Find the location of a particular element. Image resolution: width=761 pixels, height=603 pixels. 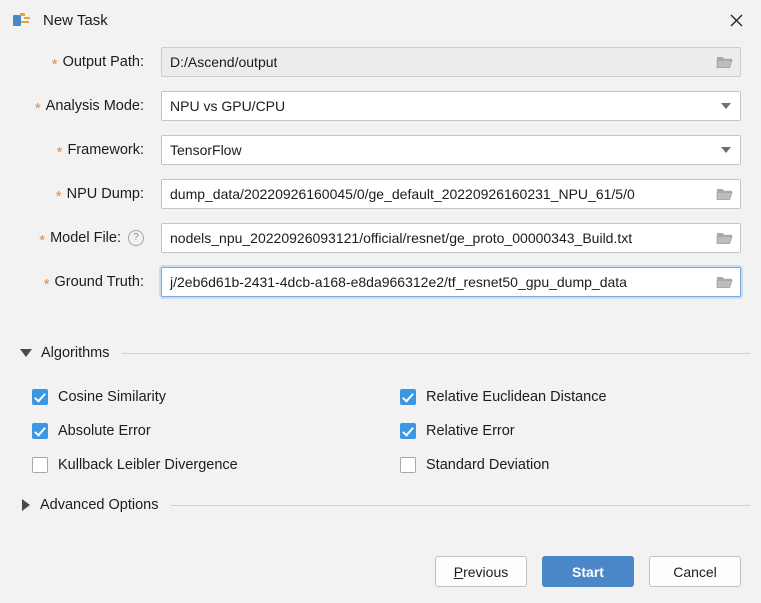

checkbox-relative-euclidean-distance: Relative Euclidean Distance is located at coordinates (503, 397).